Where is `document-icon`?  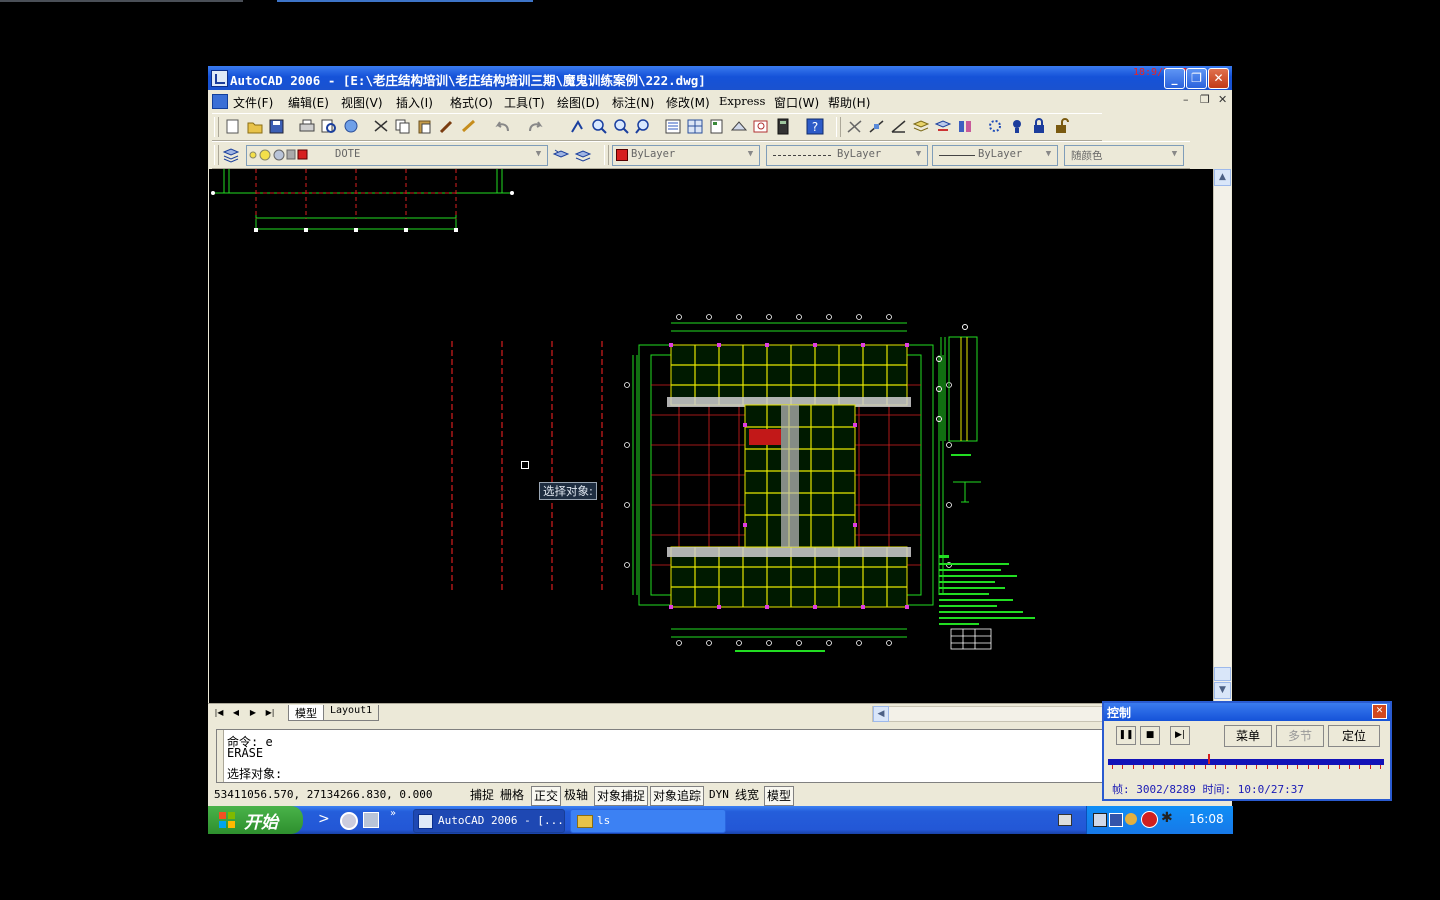
document-icon is located at coordinates (220, 101).